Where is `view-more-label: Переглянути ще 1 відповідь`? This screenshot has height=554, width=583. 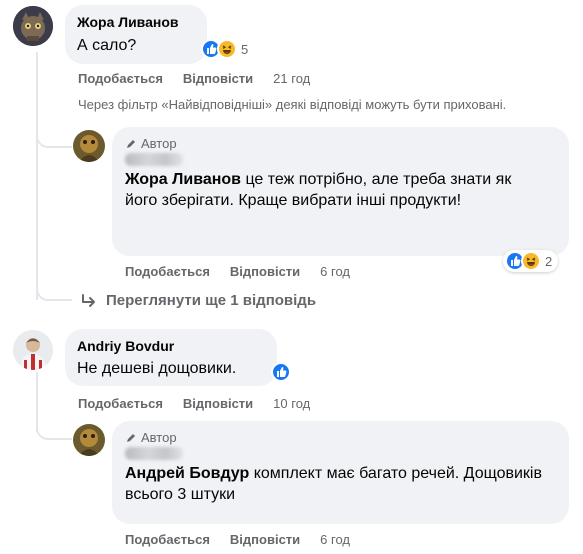
view-more-label: Переглянути ще 1 відповідь is located at coordinates (211, 300).